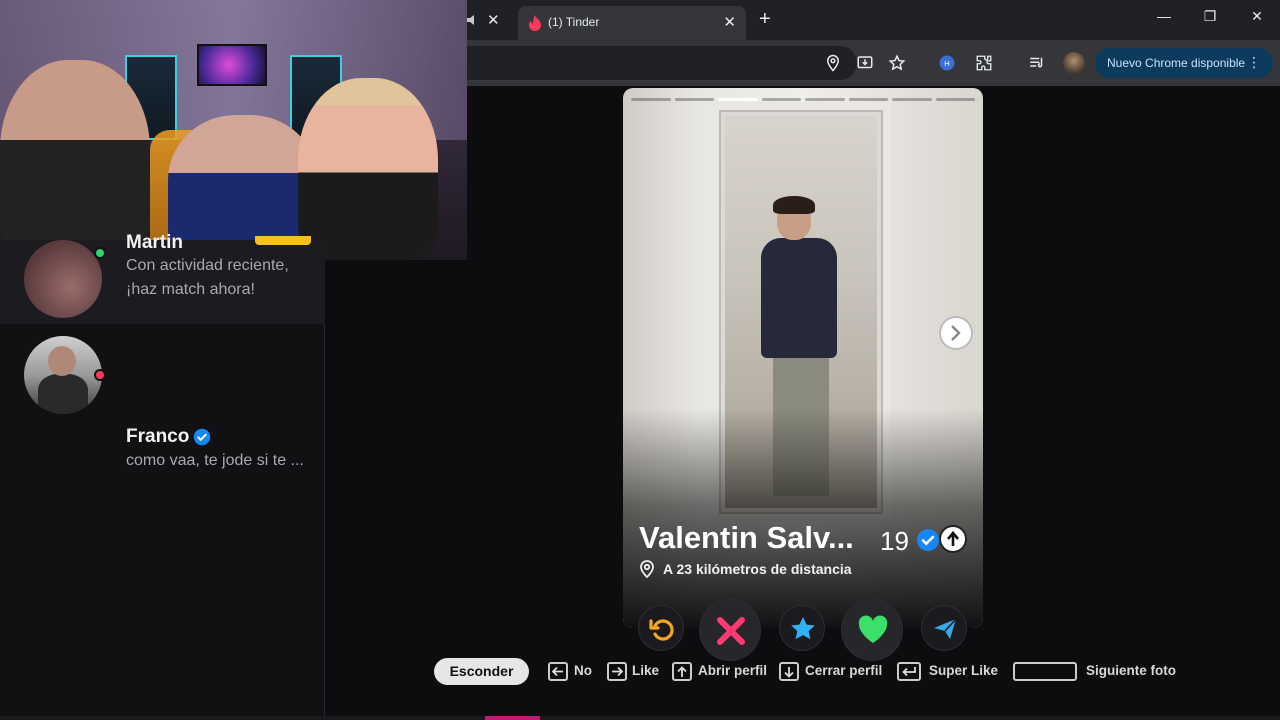 This screenshot has height=720, width=1280. I want to click on unread-status-icon, so click(100, 375).